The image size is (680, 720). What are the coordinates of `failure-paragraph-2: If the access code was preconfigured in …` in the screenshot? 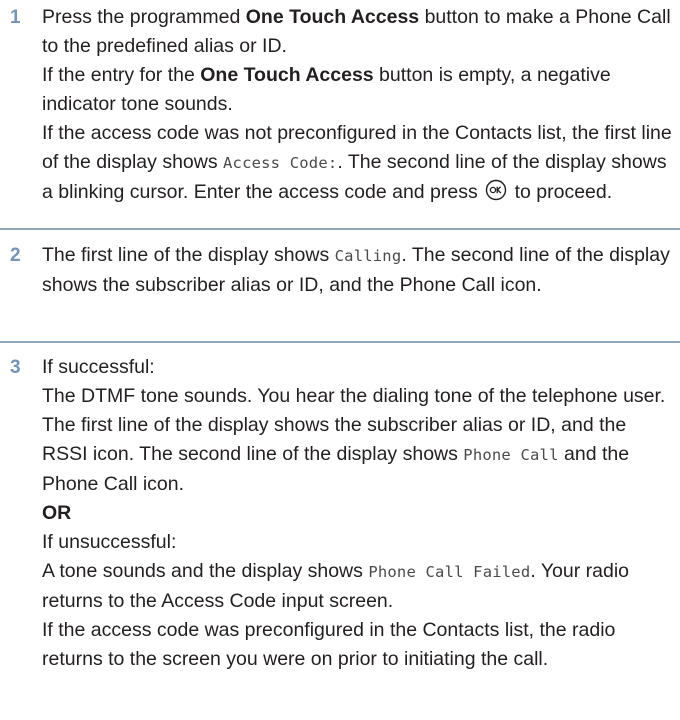 It's located at (329, 644).